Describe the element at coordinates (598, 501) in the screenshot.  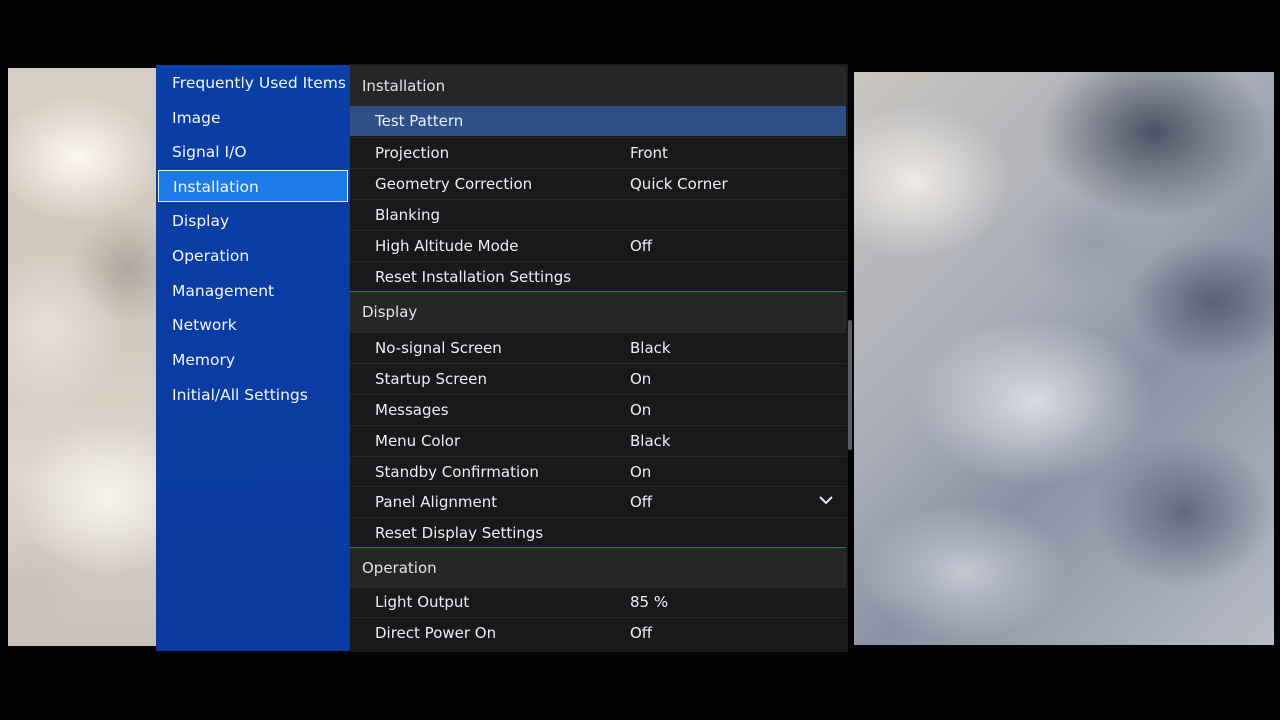
I see `menu-row-panel-alignment: Panel Alignment Off` at that location.